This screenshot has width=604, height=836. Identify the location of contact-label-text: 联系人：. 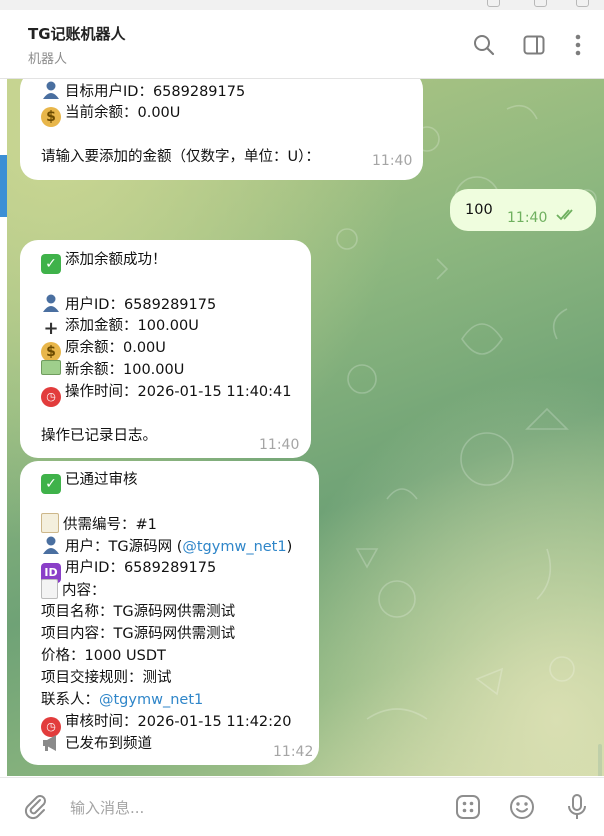
(70, 700).